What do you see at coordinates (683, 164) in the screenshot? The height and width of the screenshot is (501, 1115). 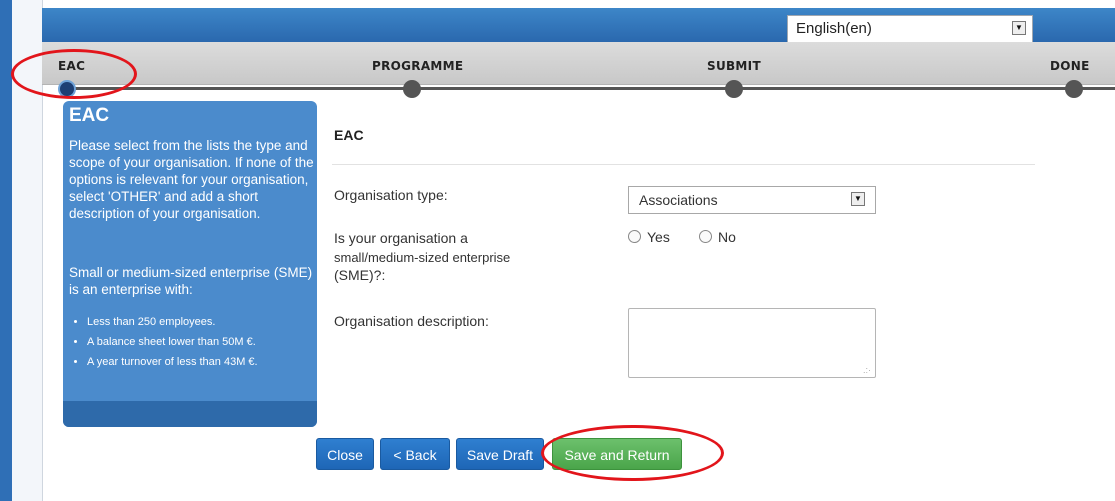 I see `form-divider` at bounding box center [683, 164].